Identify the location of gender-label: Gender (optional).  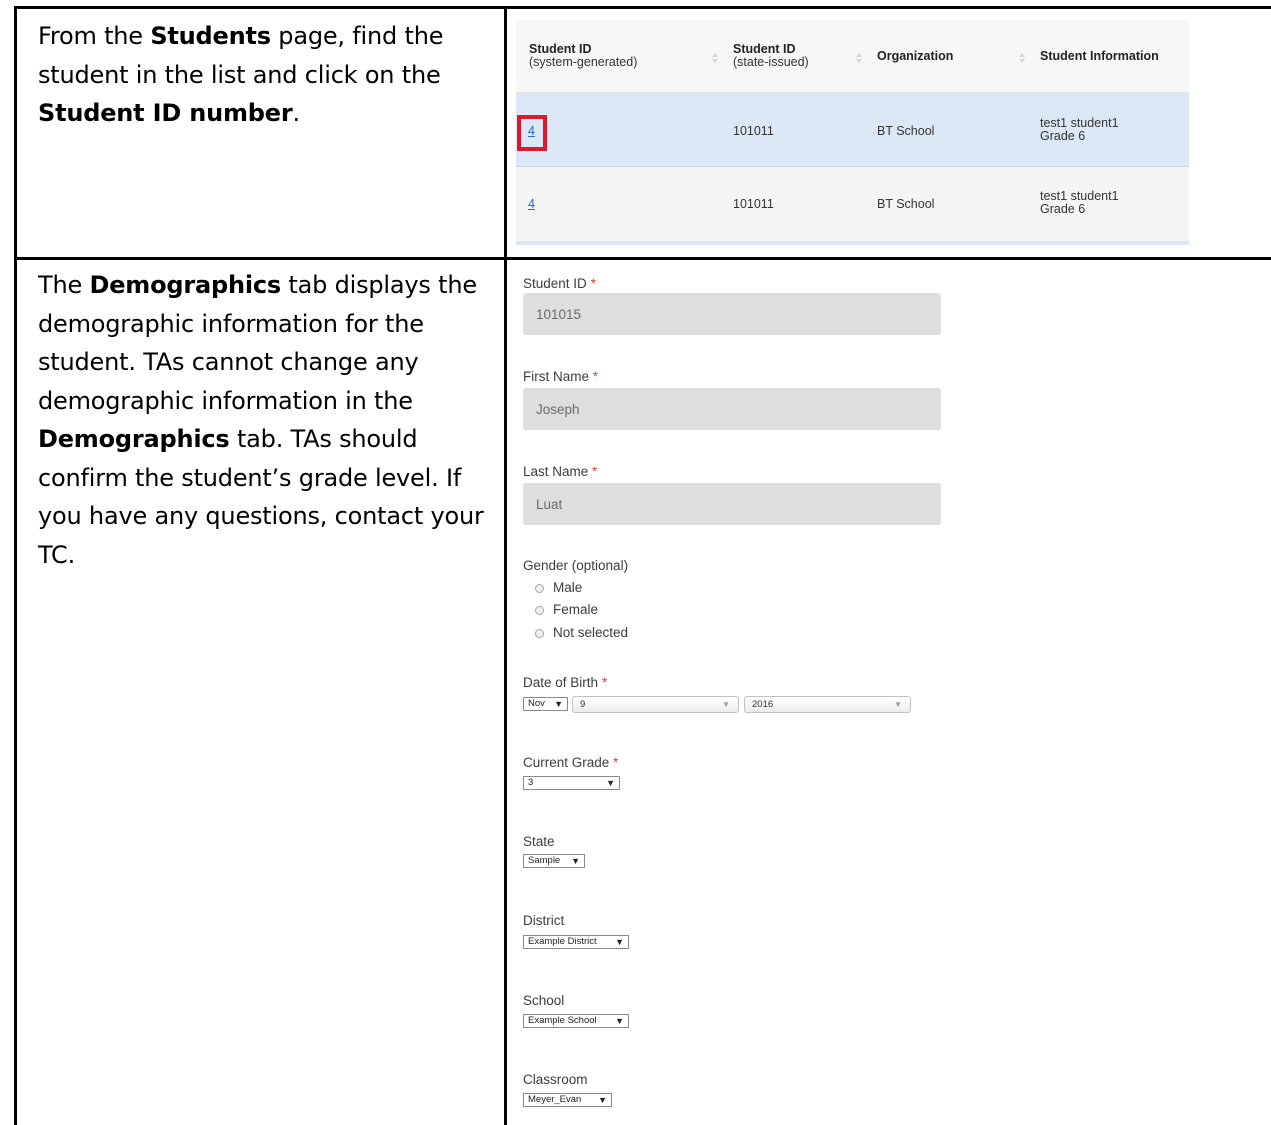
(576, 565).